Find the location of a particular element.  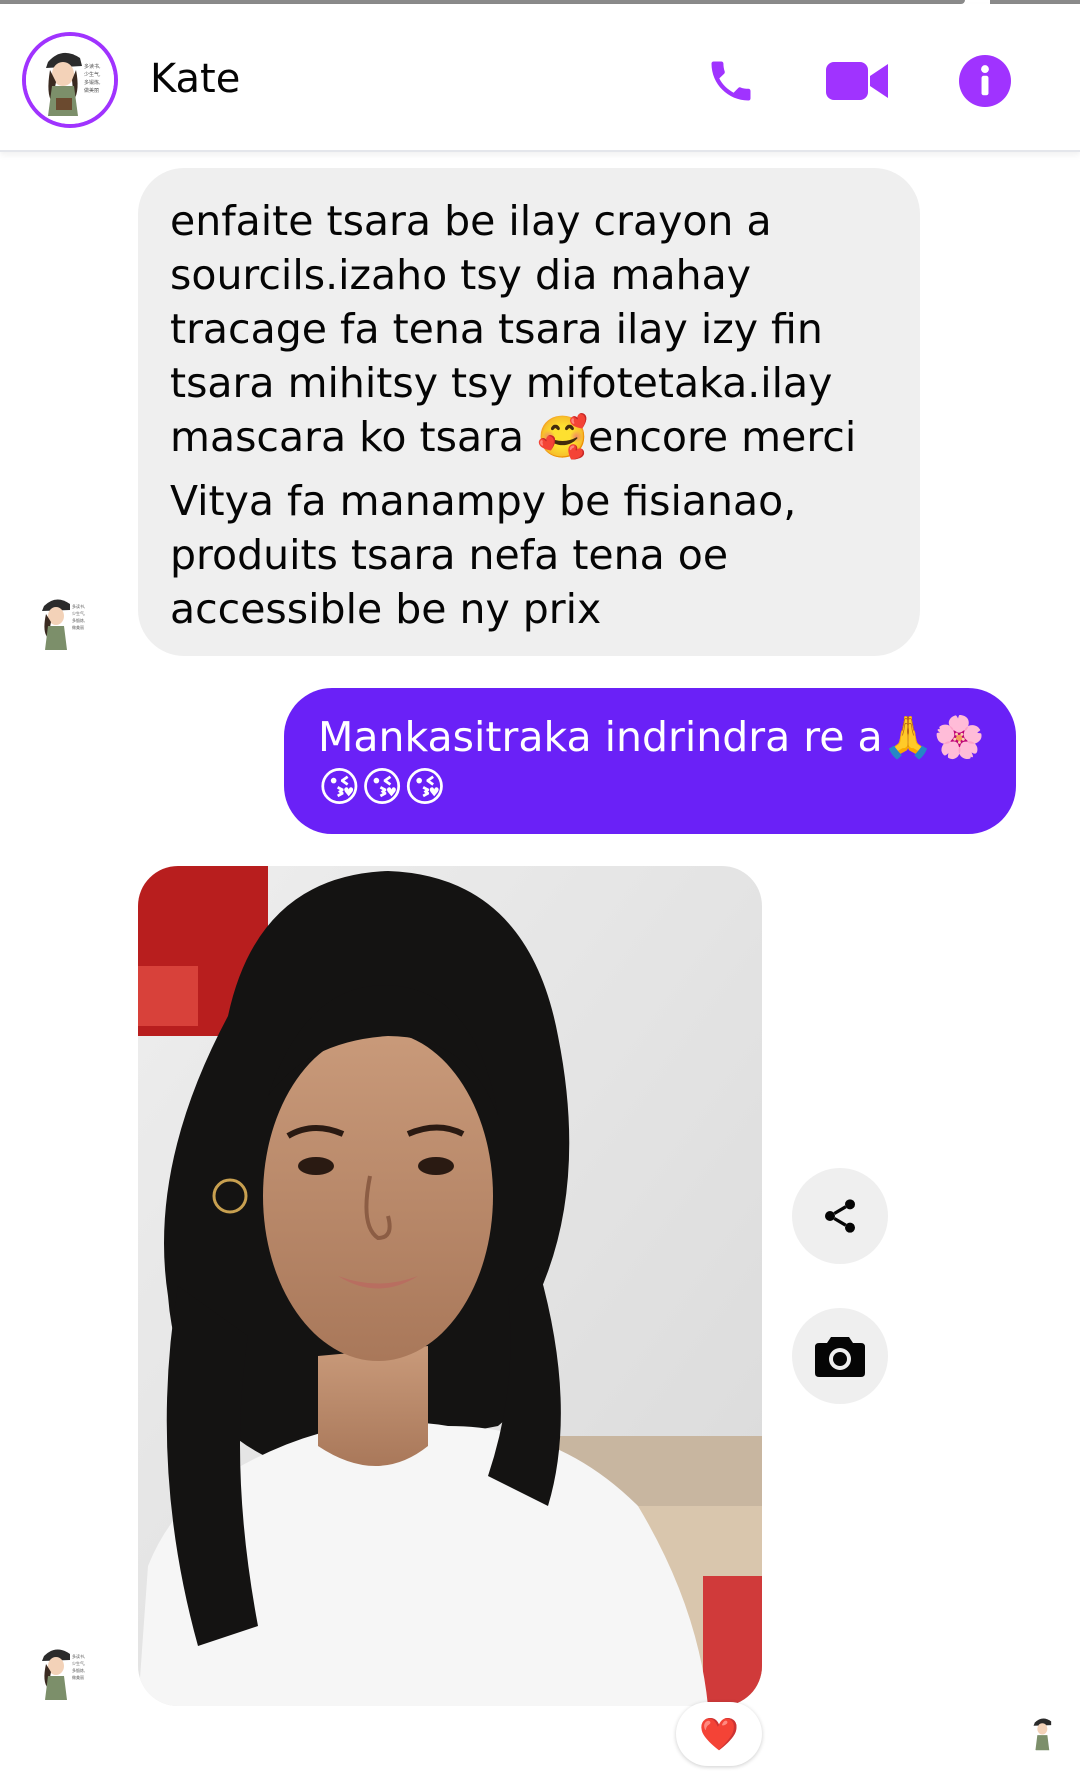

info-icon is located at coordinates (985, 81).